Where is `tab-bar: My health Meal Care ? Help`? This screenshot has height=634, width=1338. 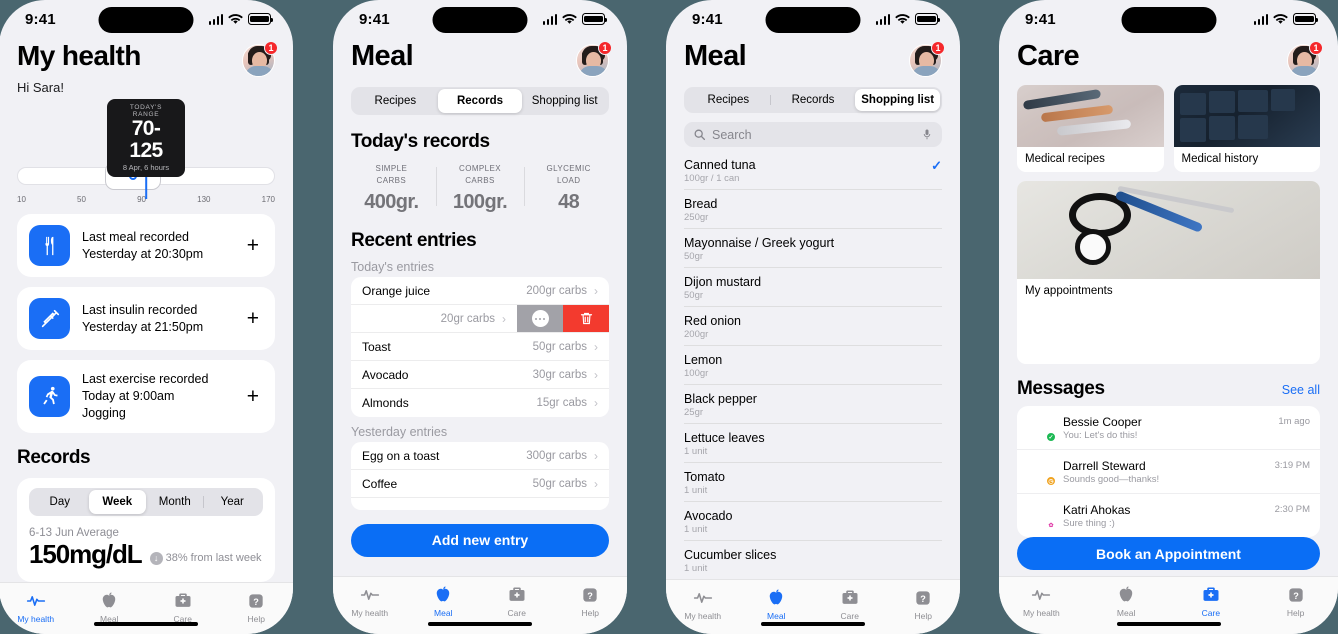 tab-bar: My health Meal Care ? Help is located at coordinates (147, 607).